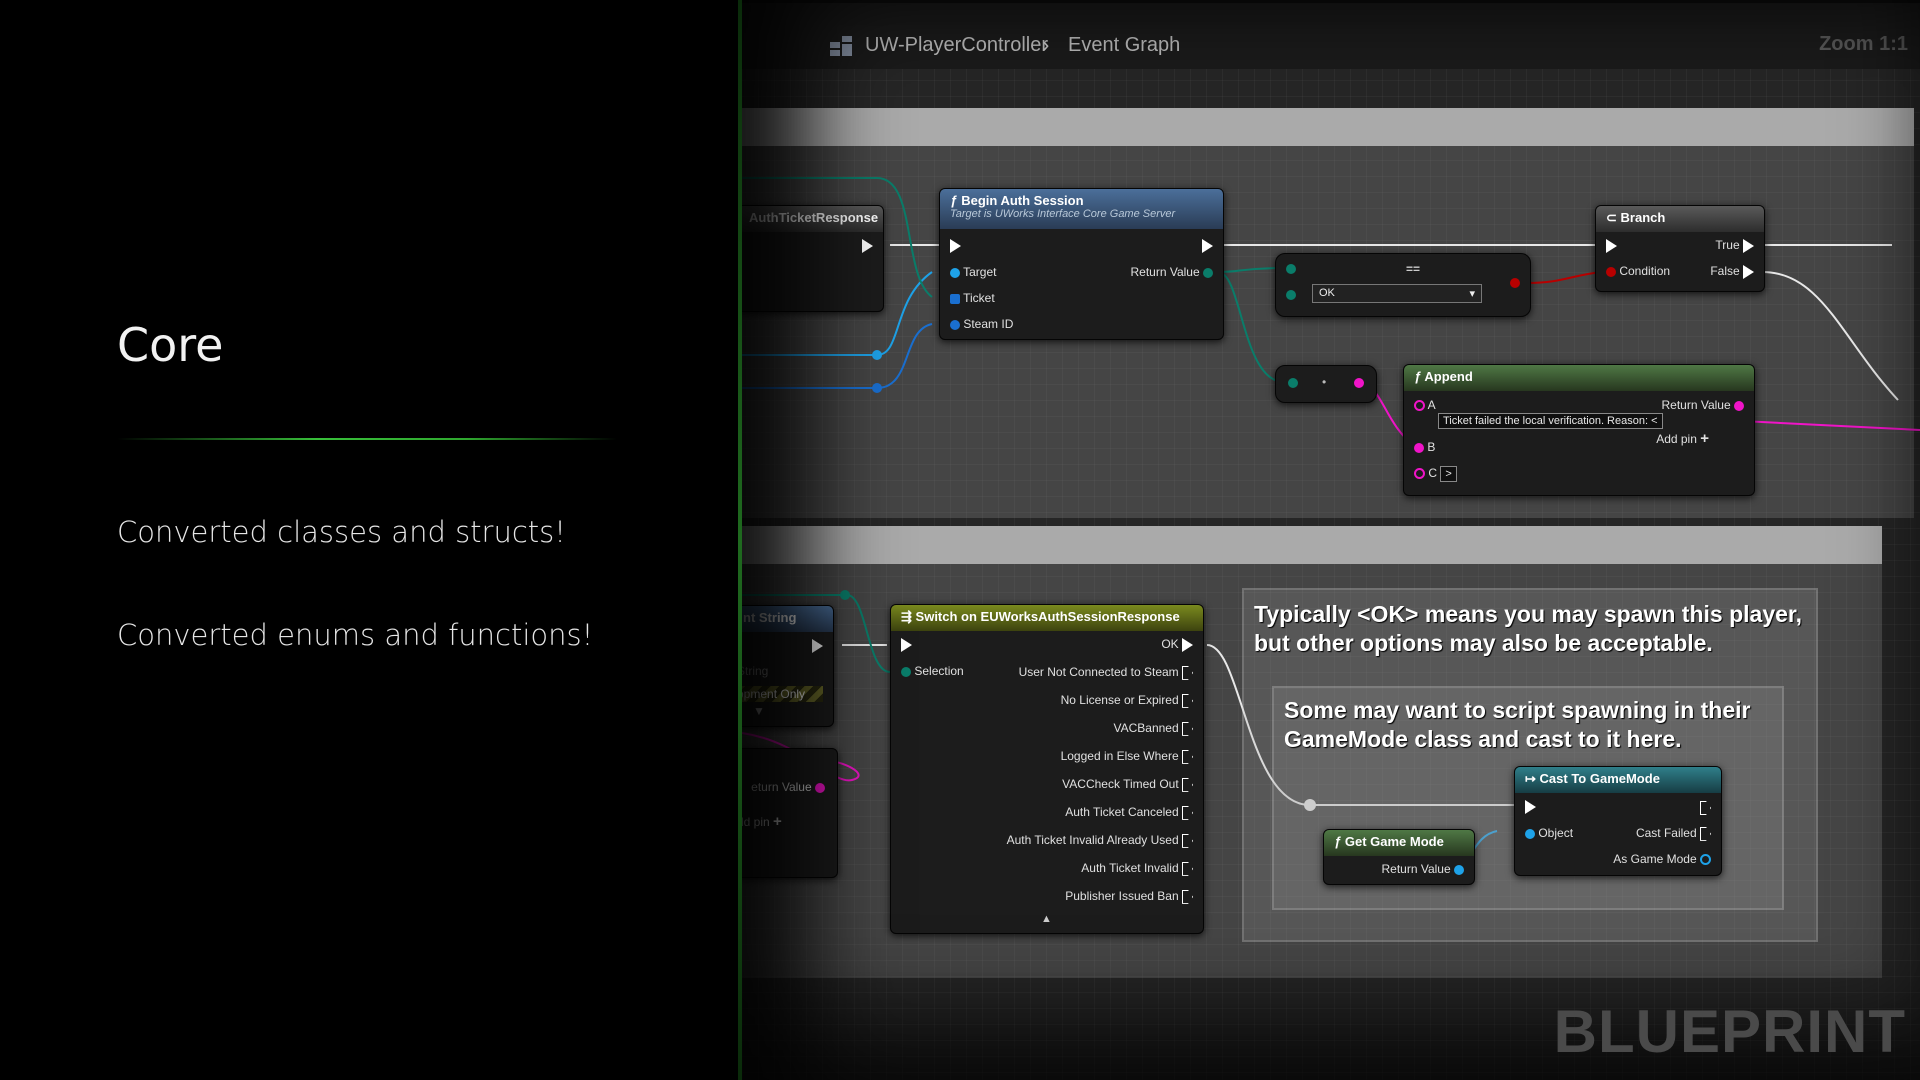 Image resolution: width=1920 pixels, height=1080 pixels. What do you see at coordinates (1127, 700) in the screenshot?
I see `switch-output: No License or Expired` at bounding box center [1127, 700].